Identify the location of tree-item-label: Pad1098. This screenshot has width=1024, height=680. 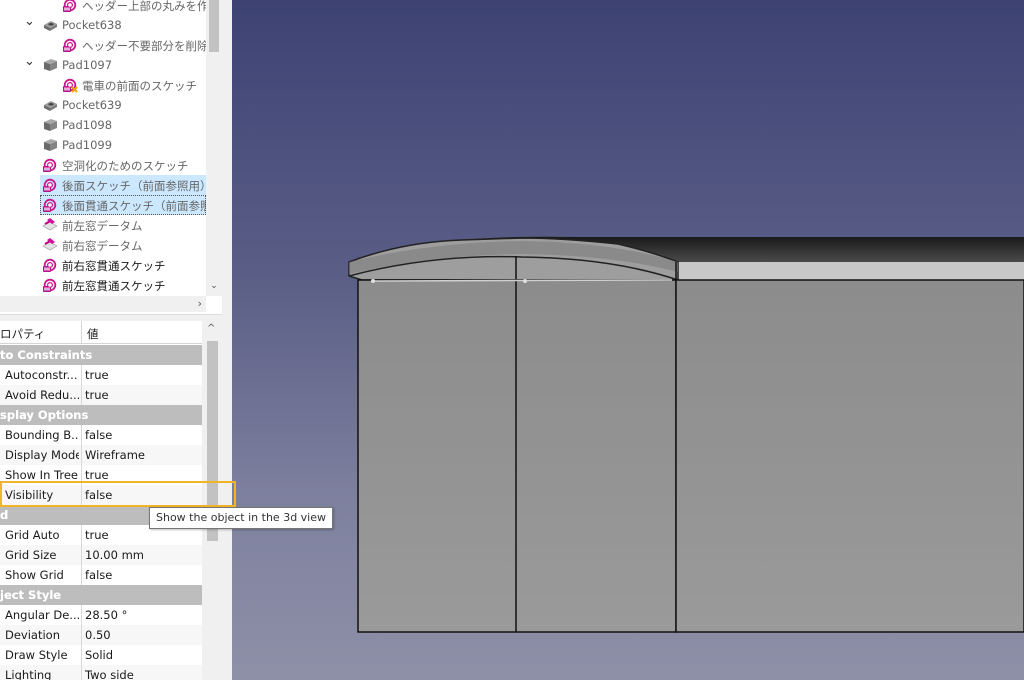
(87, 125).